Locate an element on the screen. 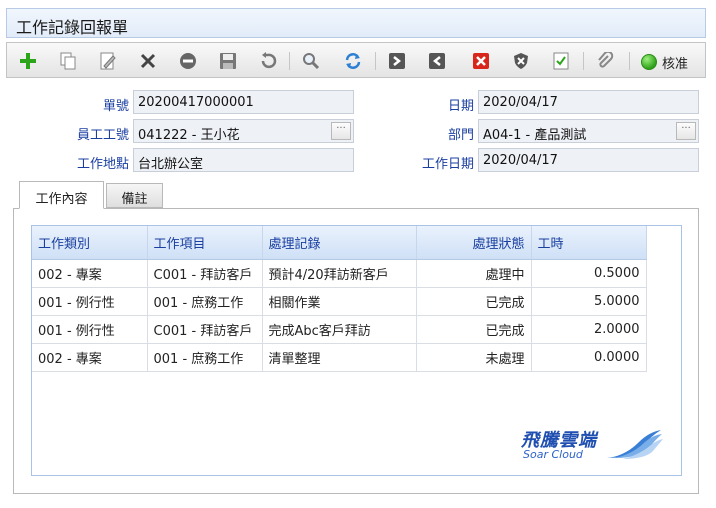  cell-record: 完成Abc客戶拜訪 is located at coordinates (339, 329).